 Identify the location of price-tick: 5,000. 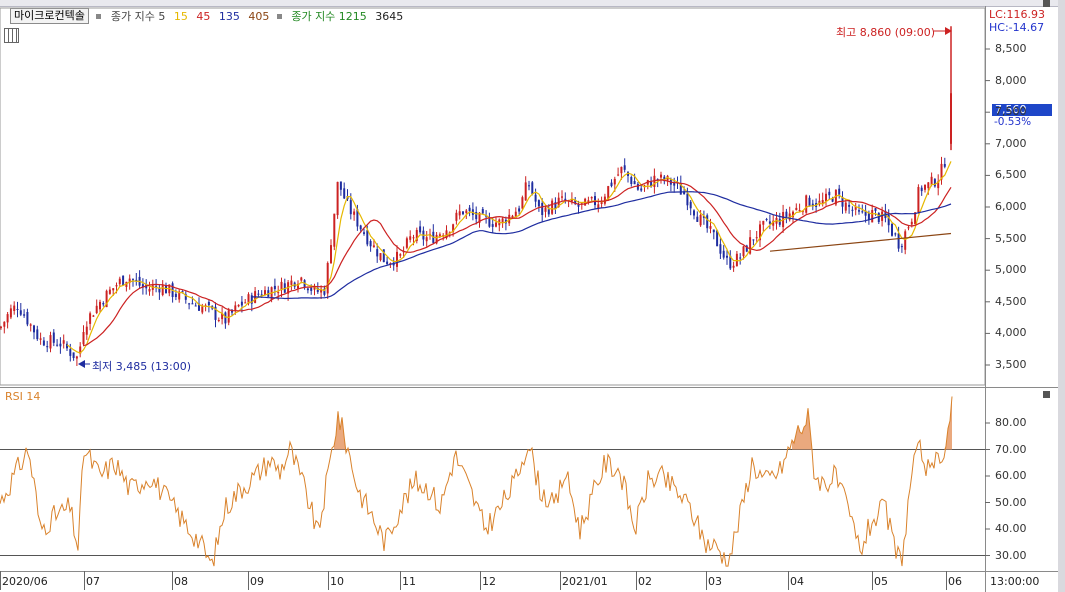
(1011, 270).